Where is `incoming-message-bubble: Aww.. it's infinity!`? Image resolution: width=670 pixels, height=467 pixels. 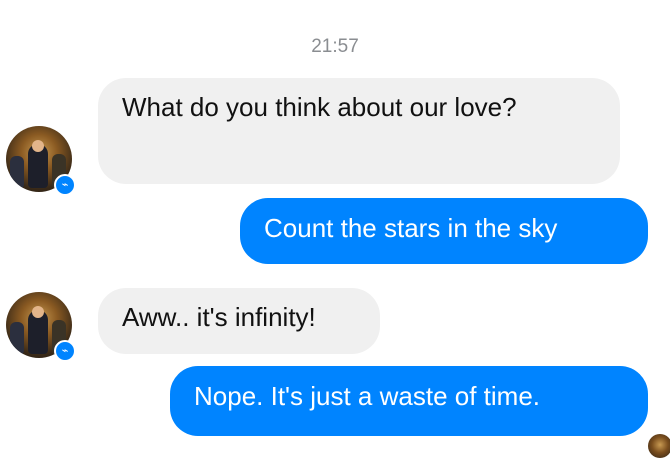 incoming-message-bubble: Aww.. it's infinity! is located at coordinates (239, 321).